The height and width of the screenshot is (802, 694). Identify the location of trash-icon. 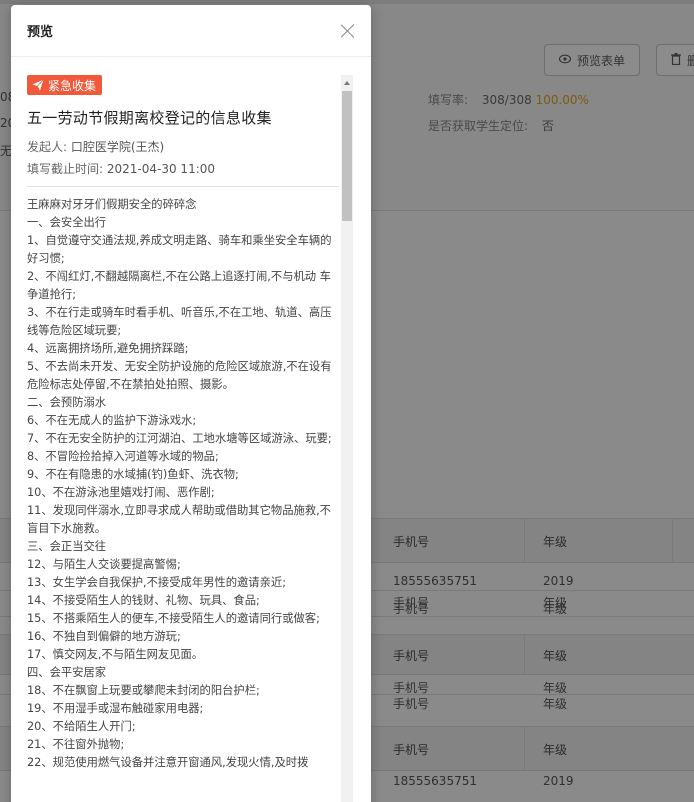
(676, 60).